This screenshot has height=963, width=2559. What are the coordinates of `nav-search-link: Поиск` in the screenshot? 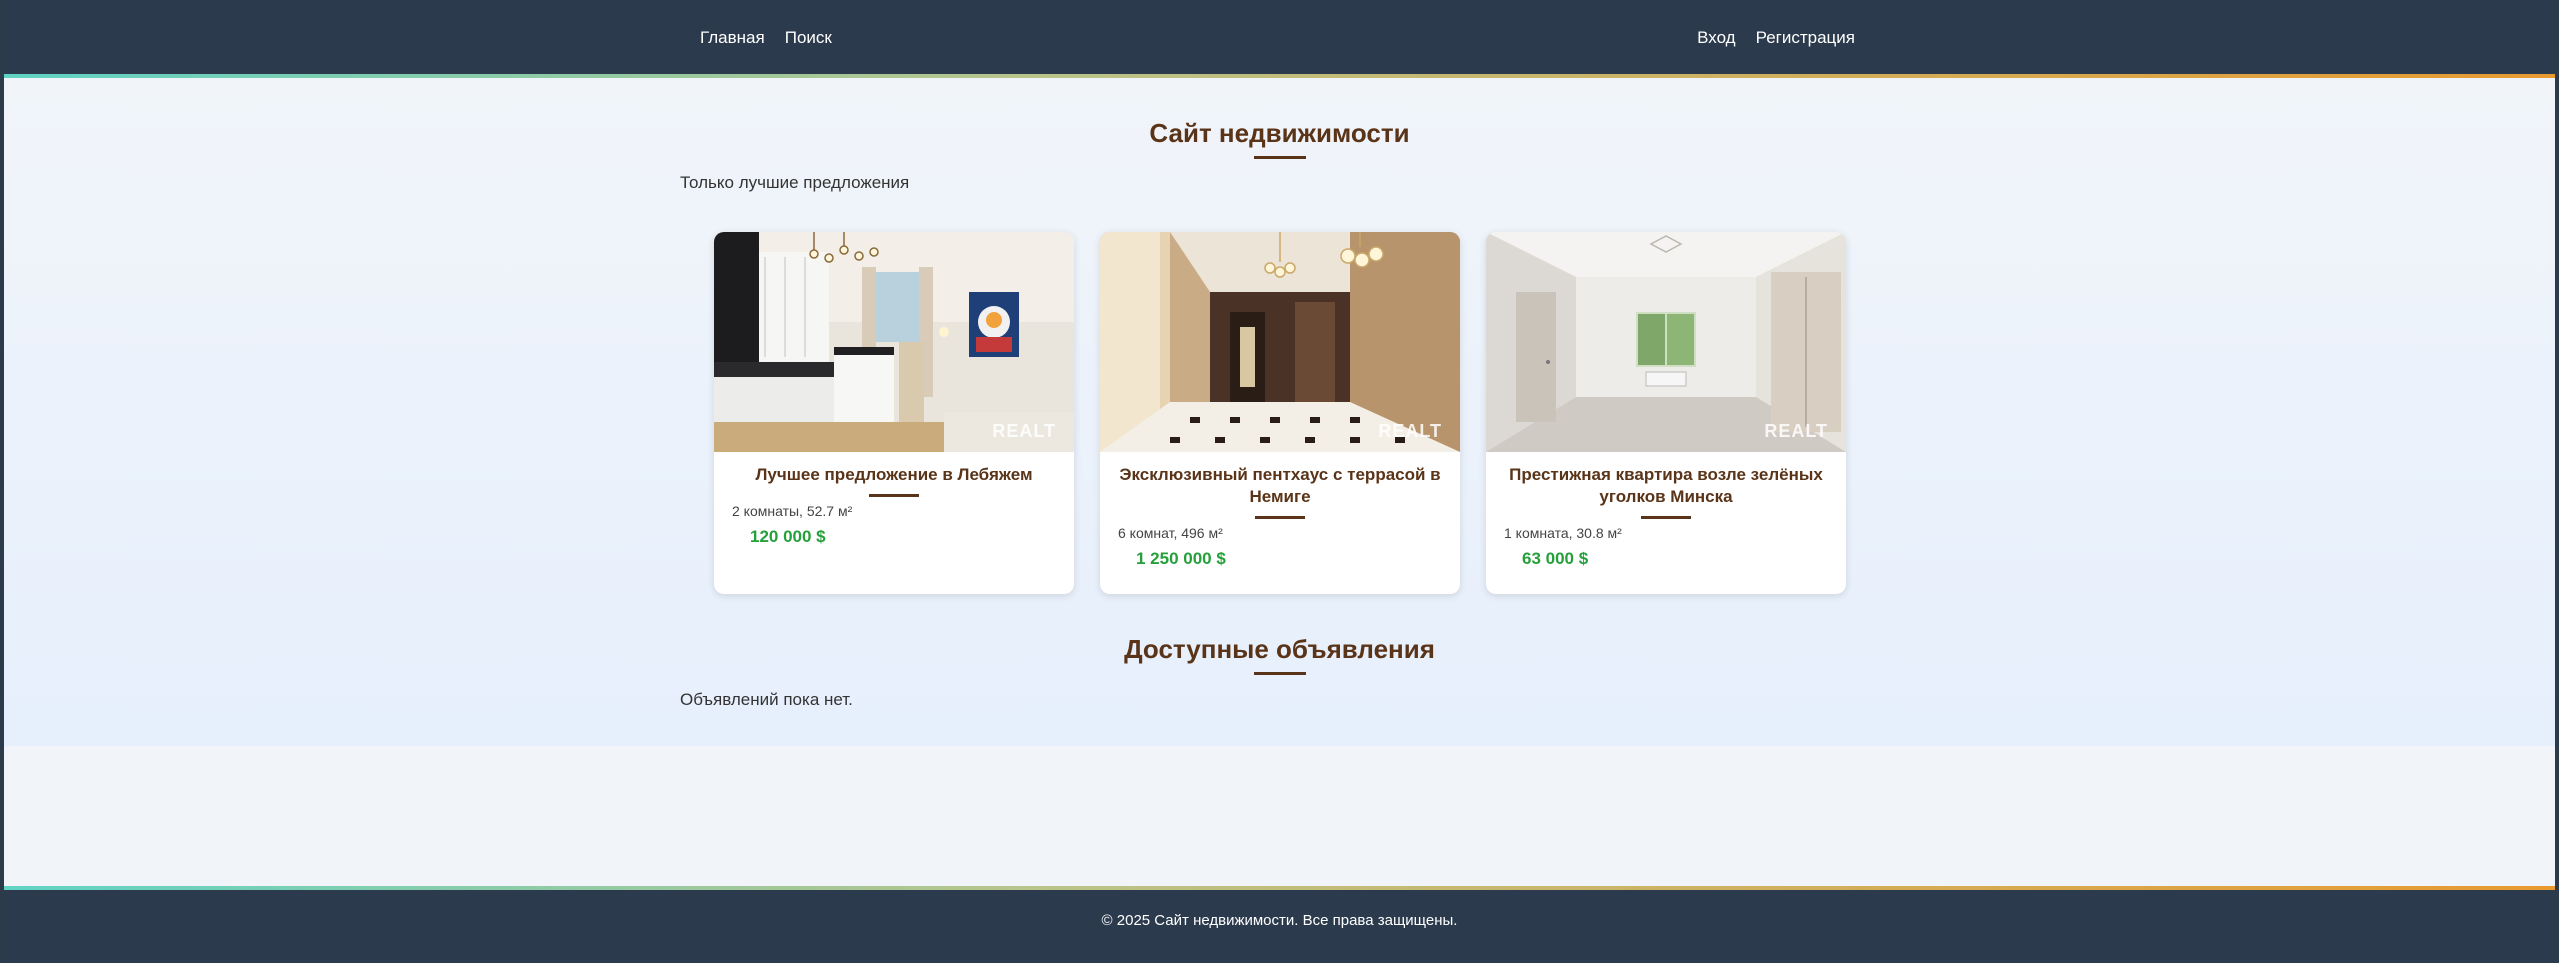 It's located at (808, 38).